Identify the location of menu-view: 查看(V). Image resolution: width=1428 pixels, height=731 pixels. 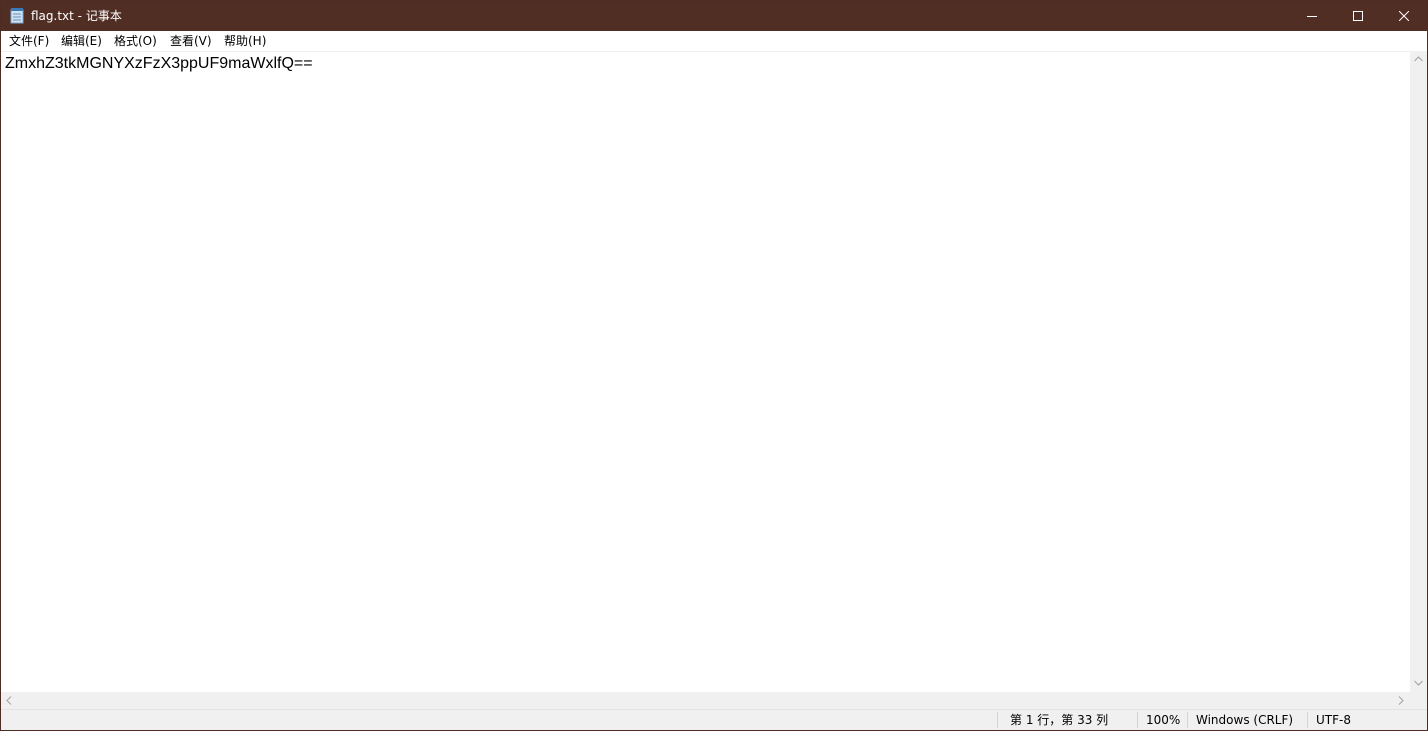
(191, 41).